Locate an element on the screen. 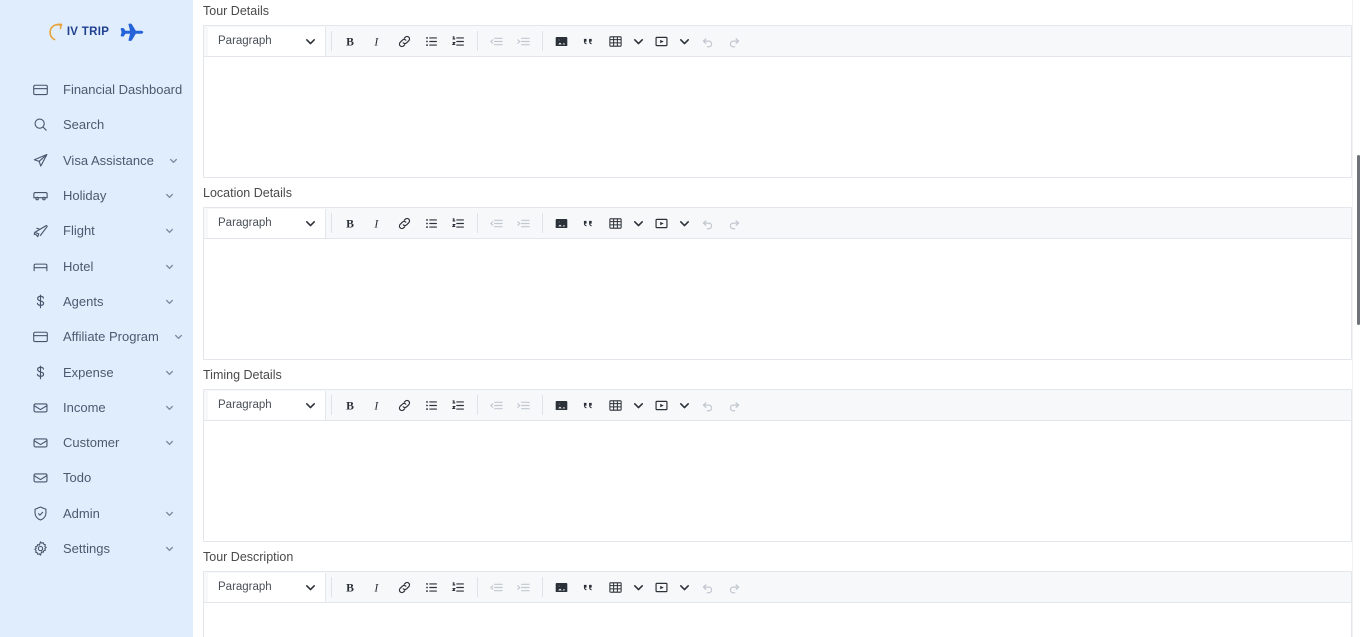 The height and width of the screenshot is (637, 1363). field-label: Tour Description is located at coordinates (248, 557).